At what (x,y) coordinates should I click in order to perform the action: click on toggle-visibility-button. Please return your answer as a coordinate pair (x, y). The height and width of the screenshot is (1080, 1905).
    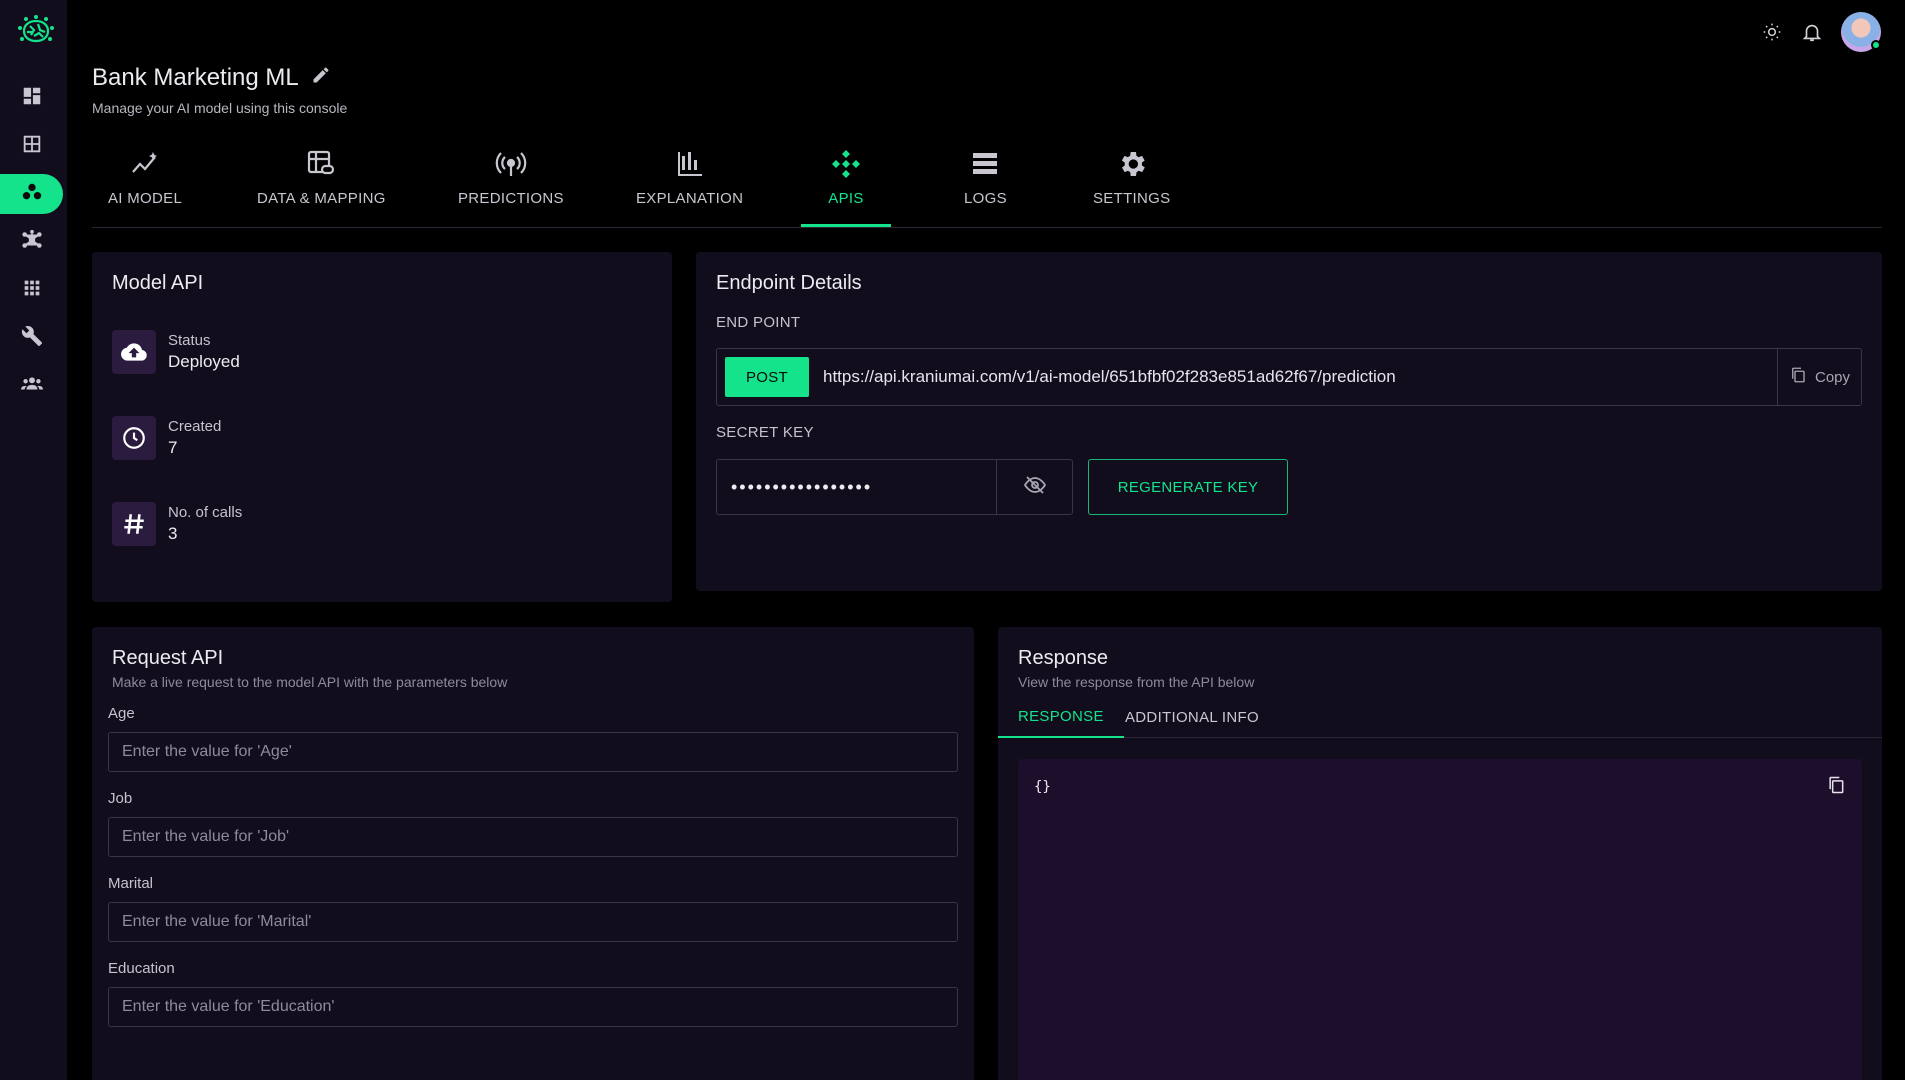
    Looking at the image, I should click on (1034, 487).